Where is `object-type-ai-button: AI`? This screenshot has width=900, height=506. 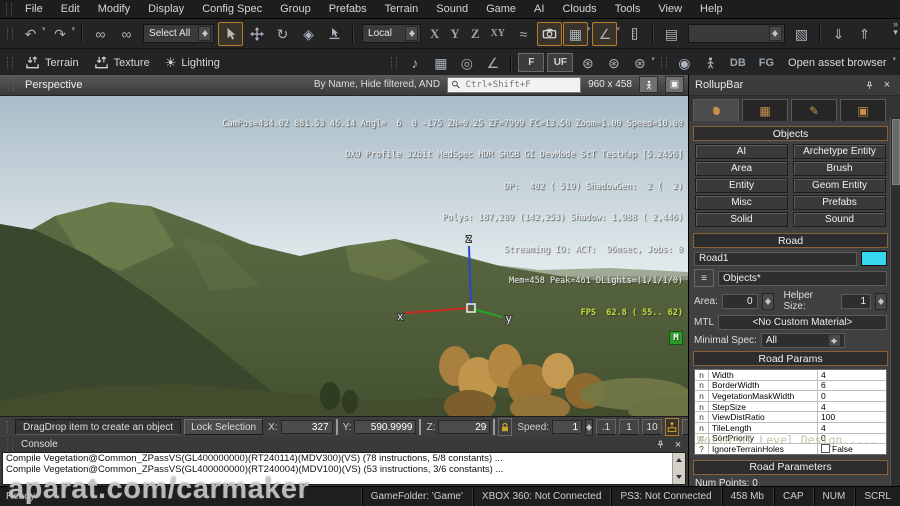 object-type-ai-button: AI is located at coordinates (741, 151).